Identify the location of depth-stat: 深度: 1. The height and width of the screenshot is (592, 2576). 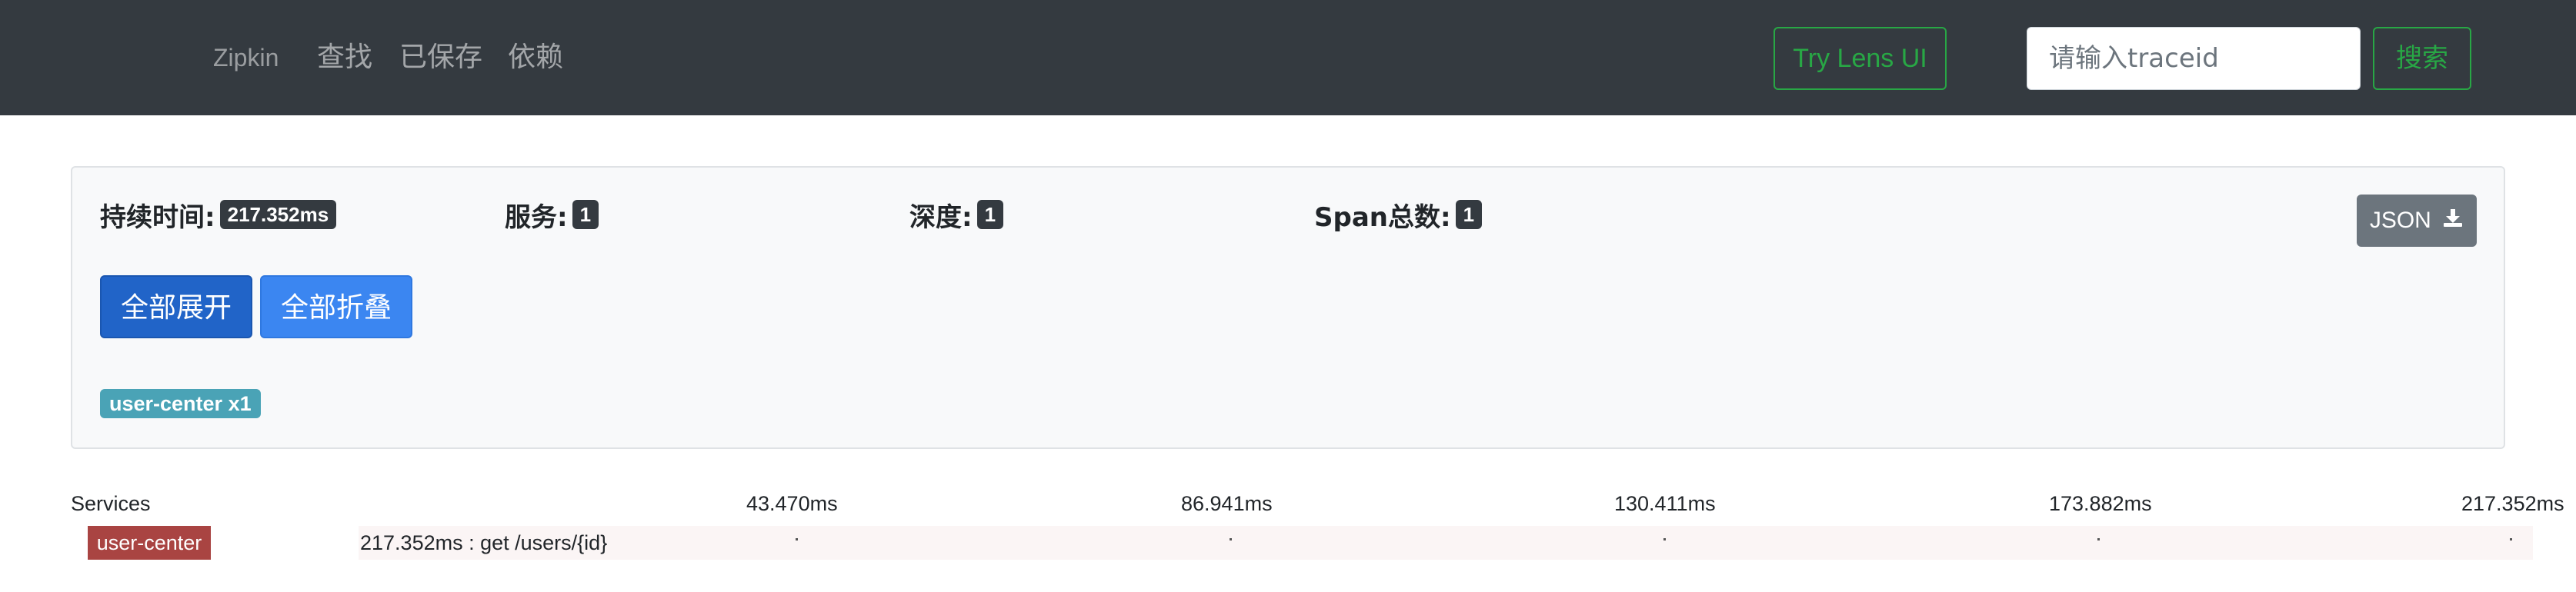
(957, 215).